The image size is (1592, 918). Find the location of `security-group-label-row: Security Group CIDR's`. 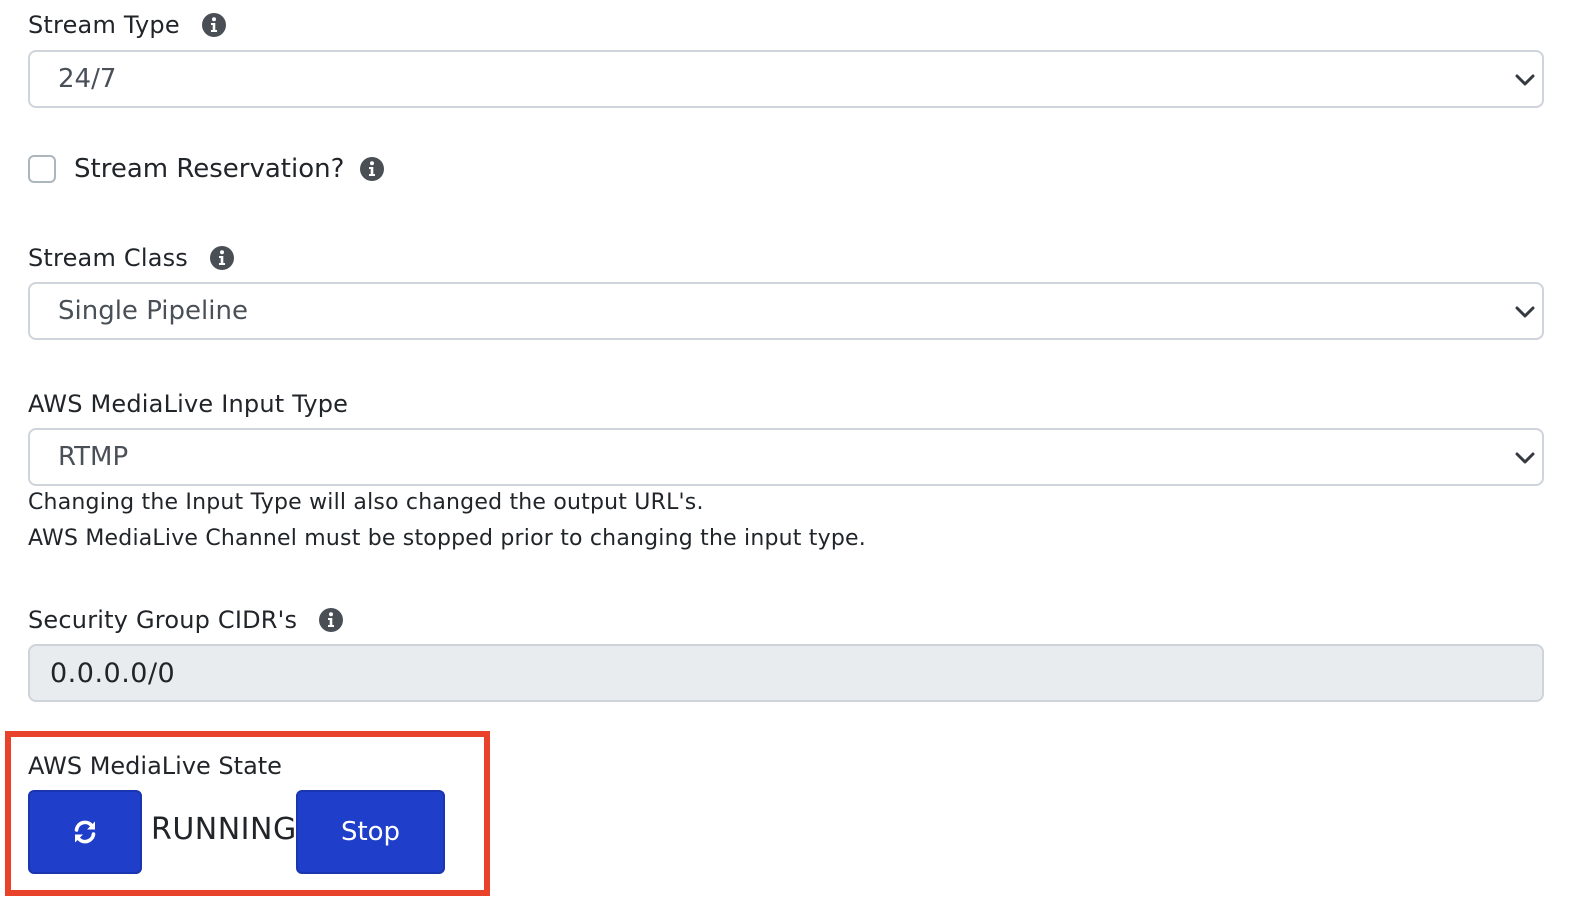

security-group-label-row: Security Group CIDR's is located at coordinates (186, 620).